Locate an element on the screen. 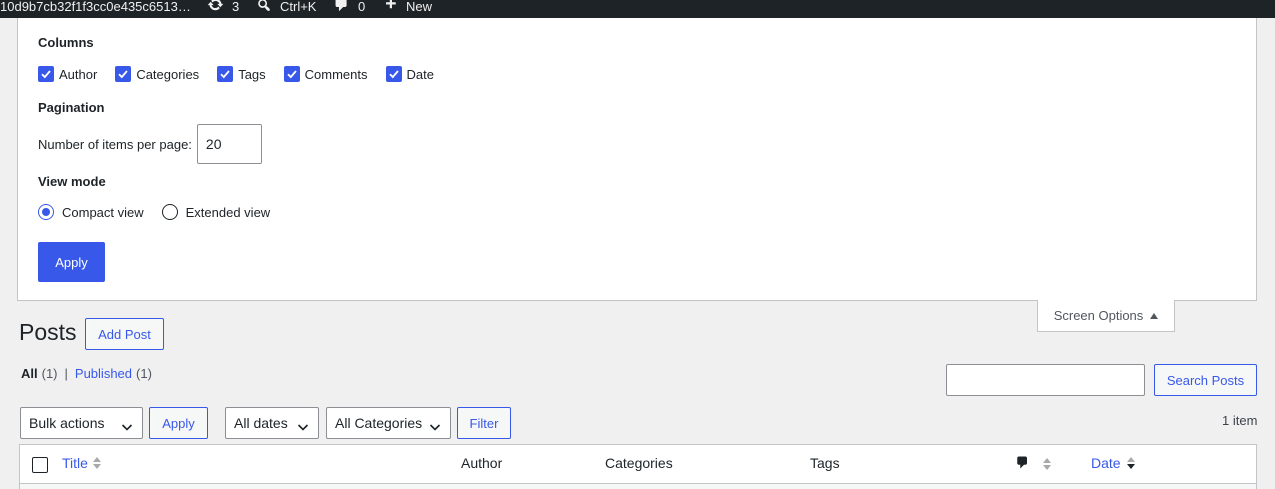 The height and width of the screenshot is (489, 1275). column-date-label: Date is located at coordinates (1106, 463).